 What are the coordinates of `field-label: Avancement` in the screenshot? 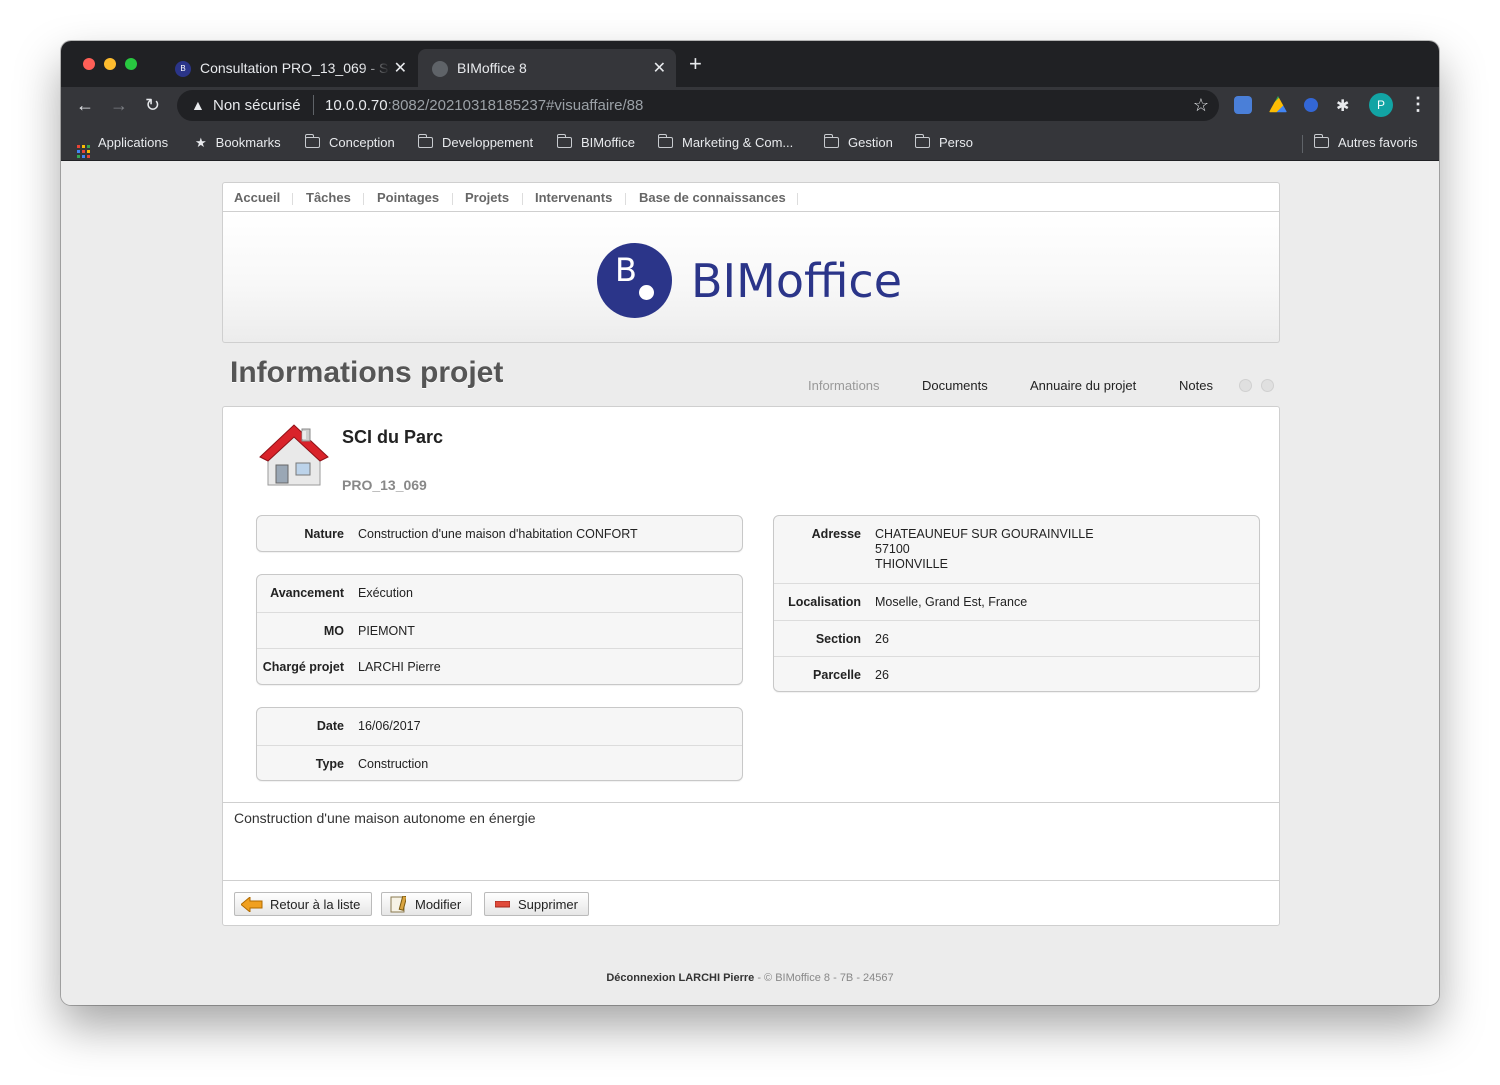 It's located at (307, 593).